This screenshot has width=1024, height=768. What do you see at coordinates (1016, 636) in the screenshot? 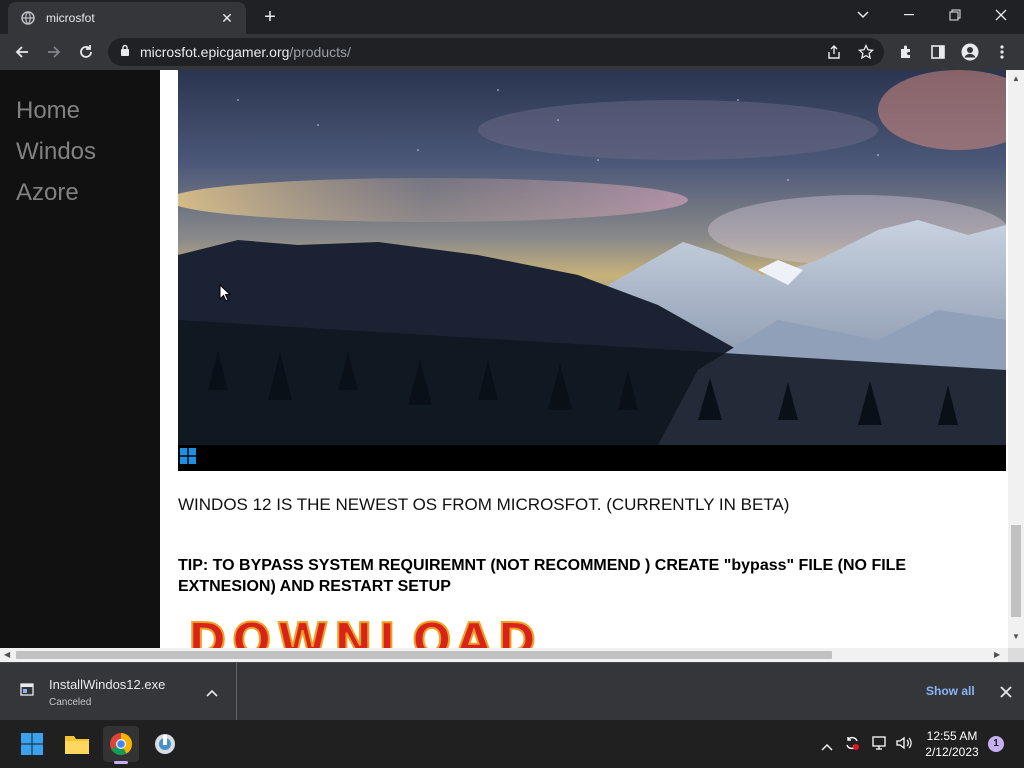
I see `scroll-down-icon: ▼` at bounding box center [1016, 636].